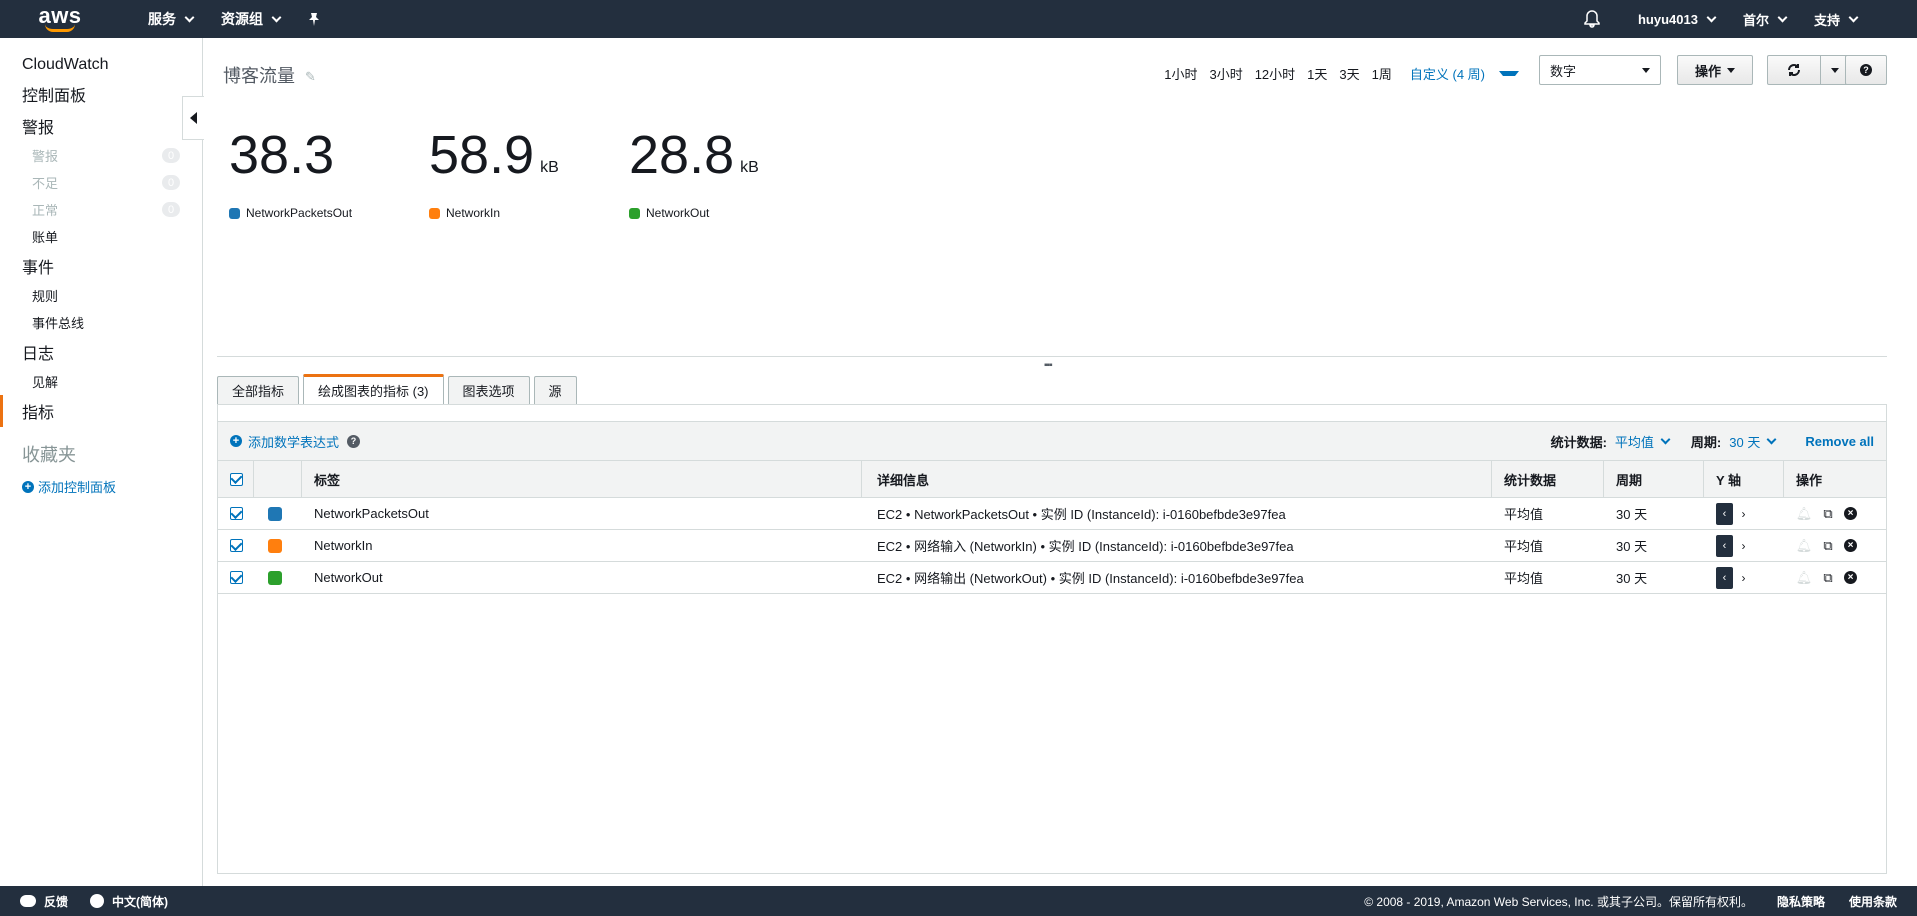  What do you see at coordinates (1744, 479) in the screenshot?
I see `header-y-axis: Y 轴` at bounding box center [1744, 479].